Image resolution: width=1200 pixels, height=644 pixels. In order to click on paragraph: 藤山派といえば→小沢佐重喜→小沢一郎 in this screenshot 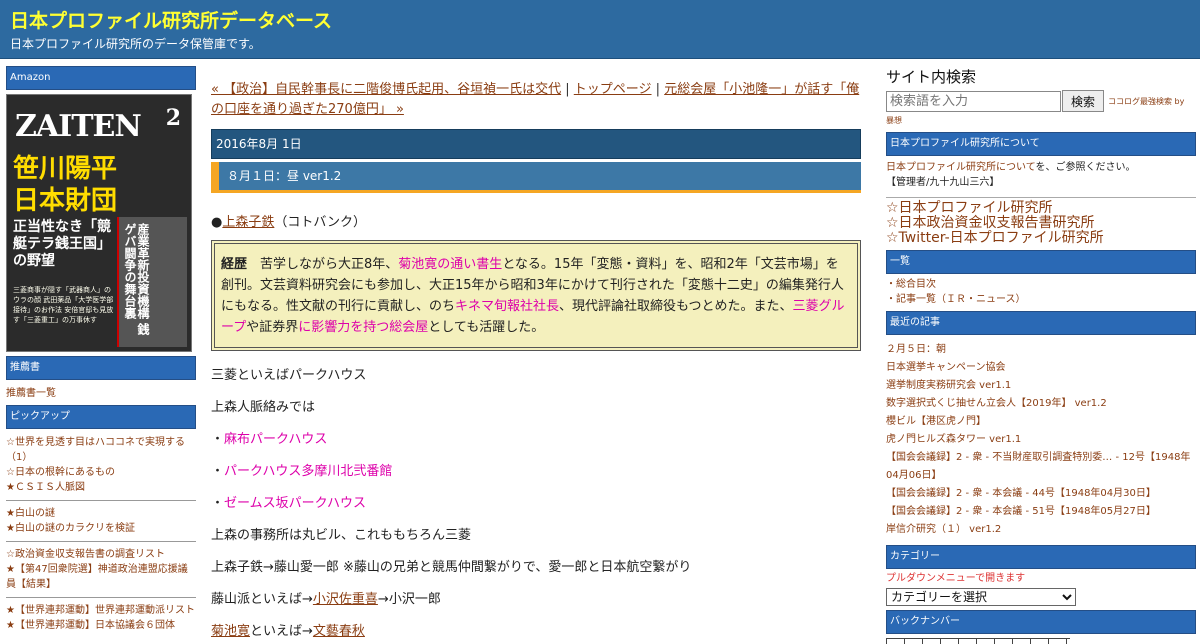, I will do `click(536, 599)`.